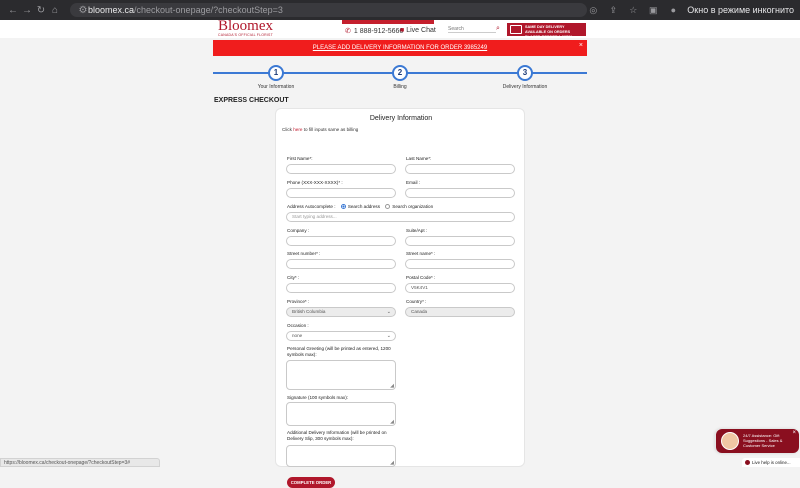 This screenshot has width=800, height=488. I want to click on search-icon: ⌕, so click(498, 29).